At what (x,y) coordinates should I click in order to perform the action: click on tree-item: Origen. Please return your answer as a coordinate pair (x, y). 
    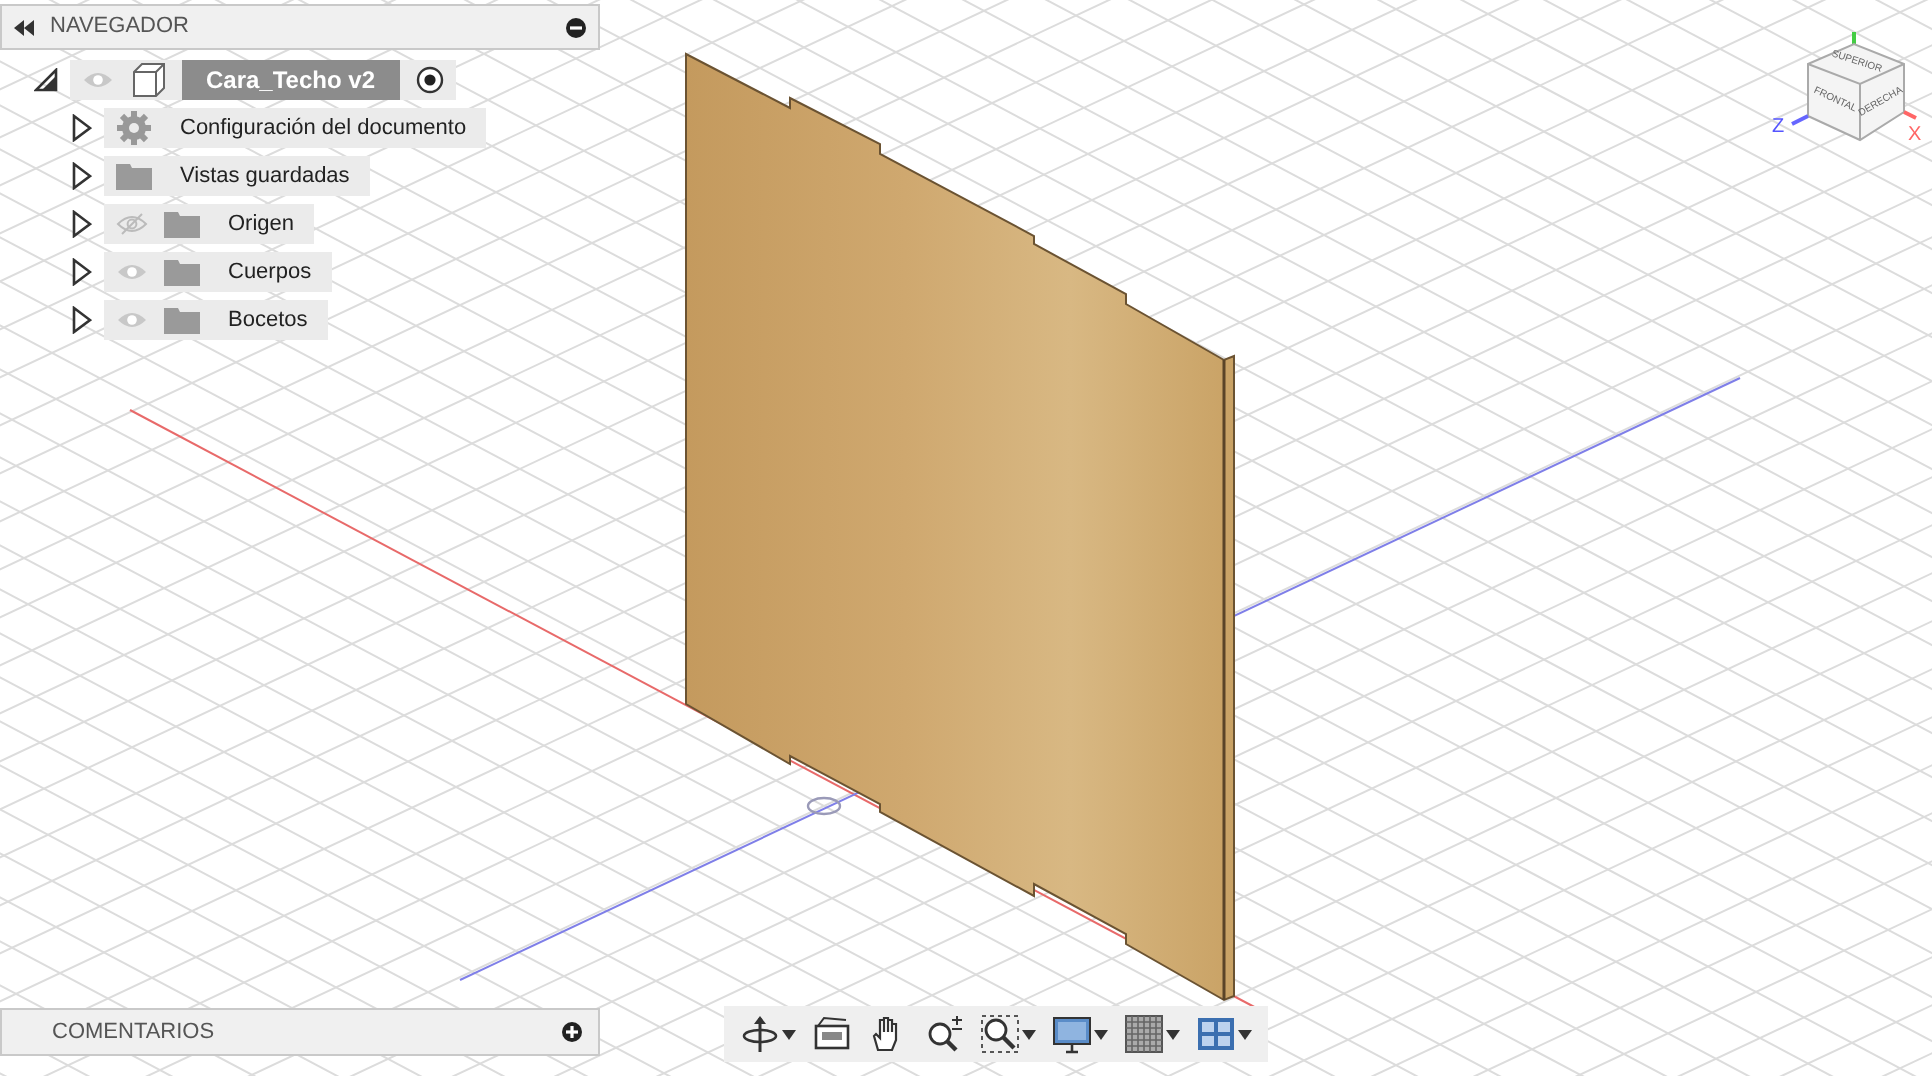
    Looking at the image, I should click on (209, 223).